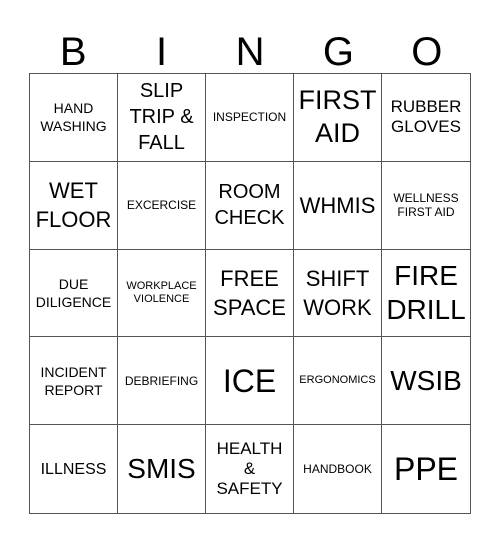 This screenshot has height=544, width=500. I want to click on bingo-cell: ILLNESS, so click(74, 469).